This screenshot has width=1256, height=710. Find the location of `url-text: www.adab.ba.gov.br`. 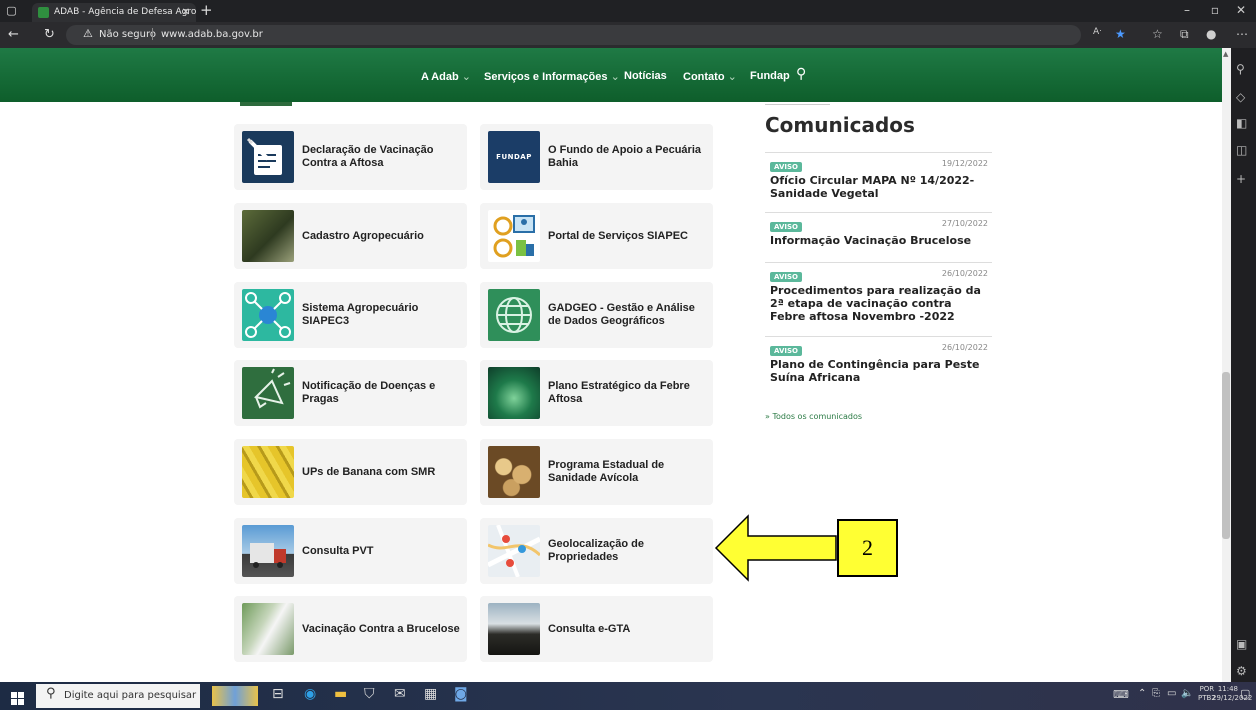

url-text: www.adab.ba.gov.br is located at coordinates (212, 34).